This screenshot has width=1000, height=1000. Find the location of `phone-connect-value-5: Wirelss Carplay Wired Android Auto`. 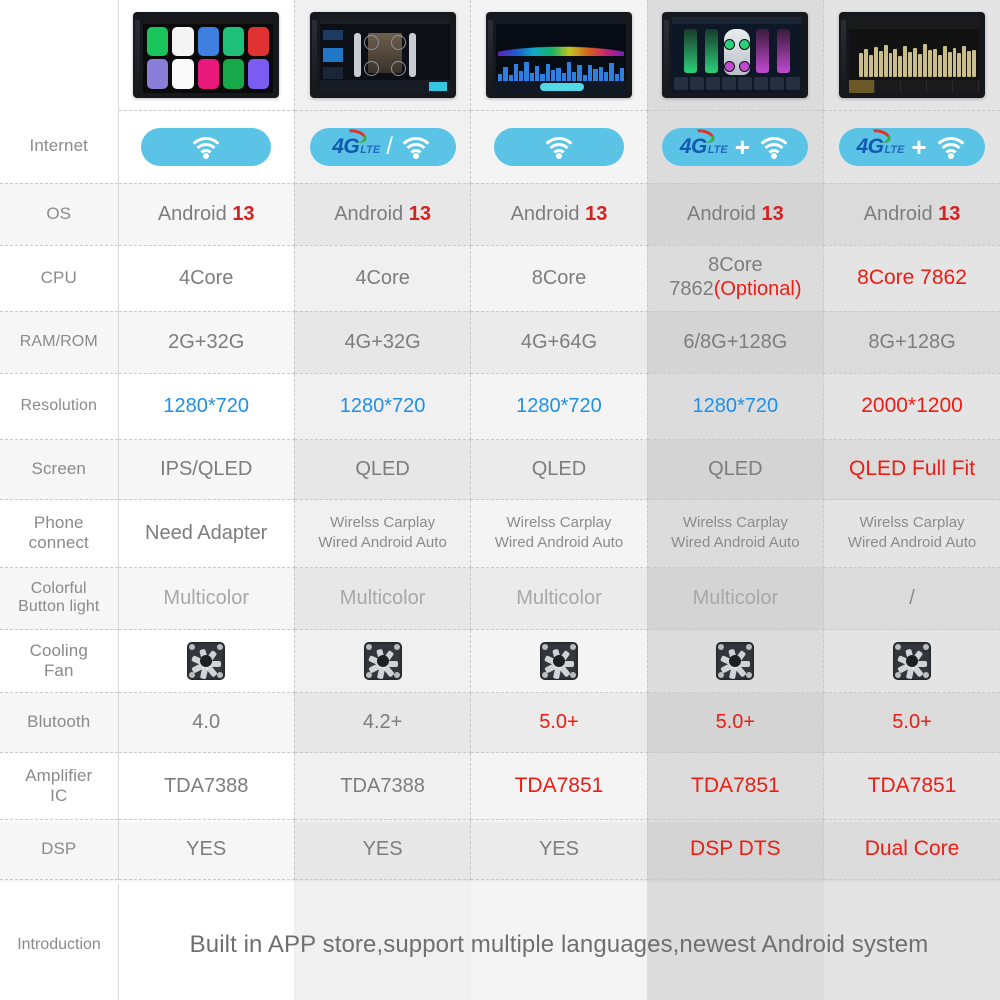

phone-connect-value-5: Wirelss Carplay Wired Android Auto is located at coordinates (911, 533).